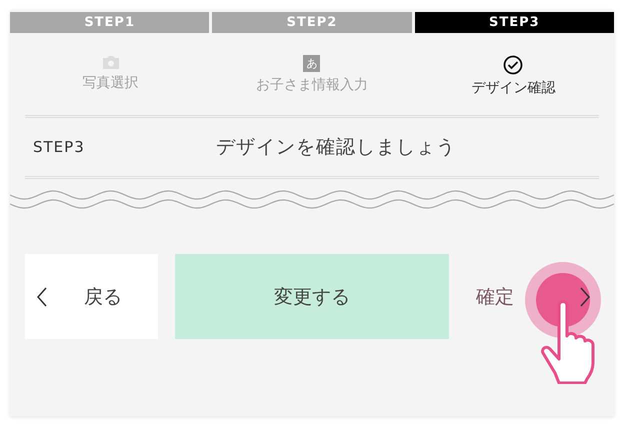 This screenshot has height=427, width=620. I want to click on step-label: 写真選択, so click(110, 83).